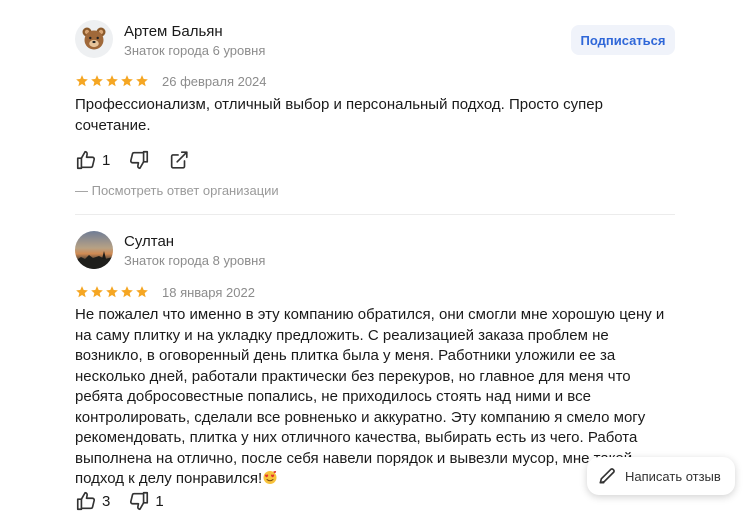 This screenshot has width=743, height=515. What do you see at coordinates (94, 260) in the screenshot?
I see `sunset-photo` at bounding box center [94, 260].